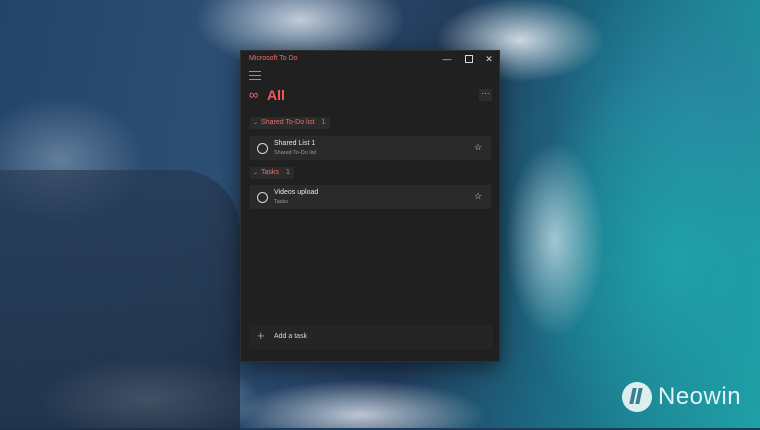 The width and height of the screenshot is (760, 430). What do you see at coordinates (254, 94) in the screenshot?
I see `infinity-icon: ∞` at bounding box center [254, 94].